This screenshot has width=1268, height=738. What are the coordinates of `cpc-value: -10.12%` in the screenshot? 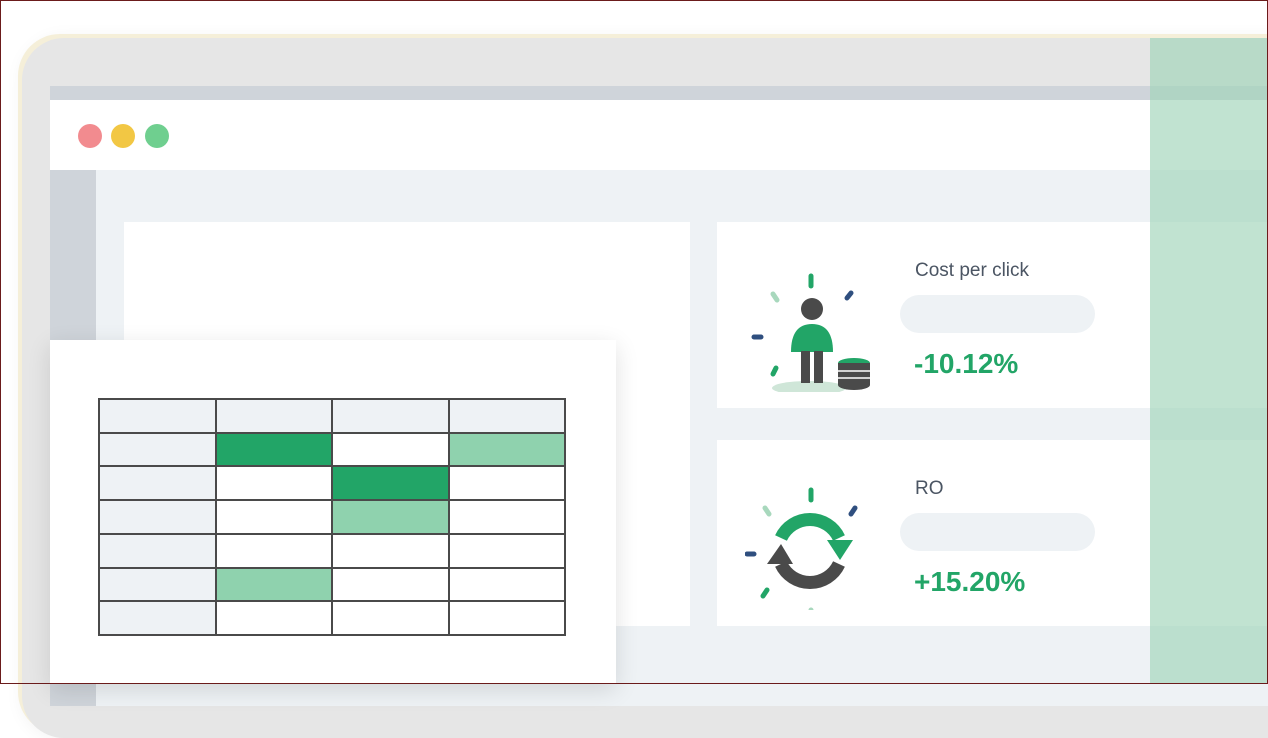 It's located at (966, 363).